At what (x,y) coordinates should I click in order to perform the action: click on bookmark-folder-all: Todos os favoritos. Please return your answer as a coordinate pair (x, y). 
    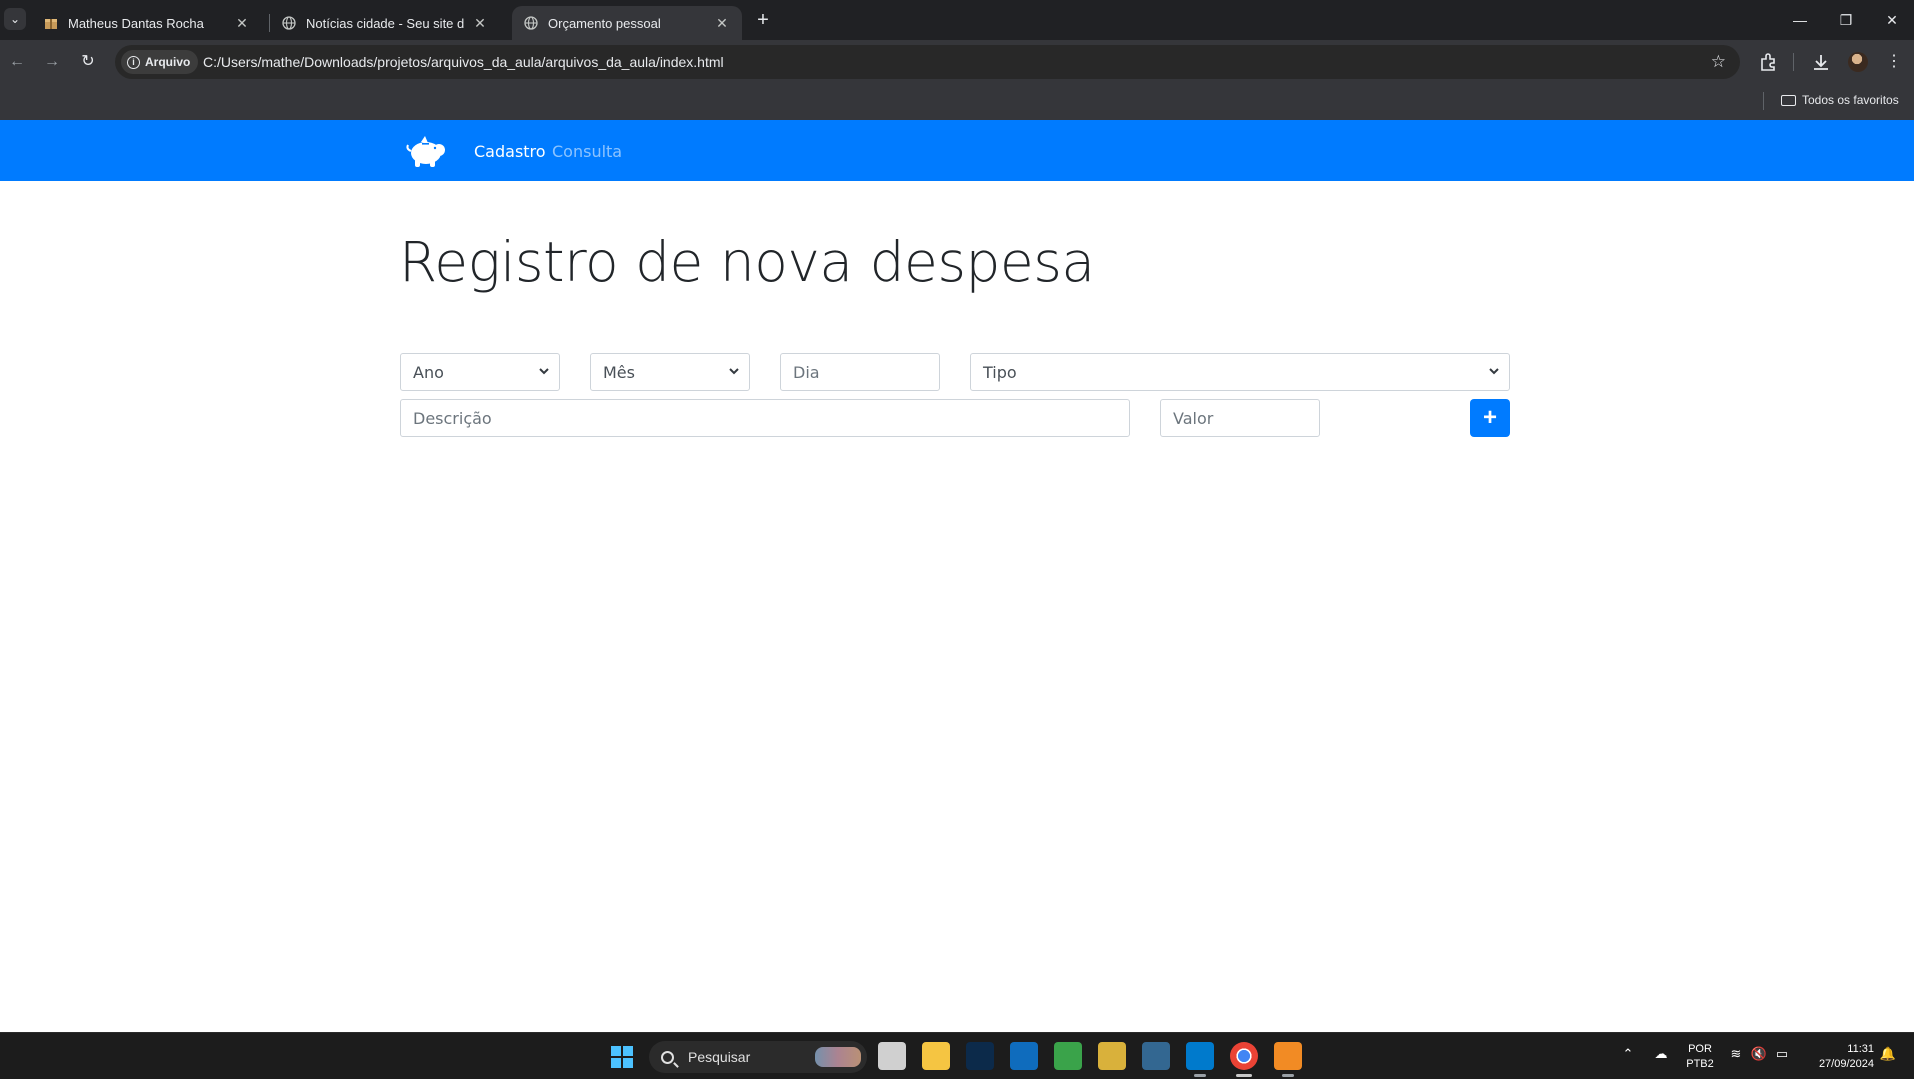
    Looking at the image, I should click on (1840, 100).